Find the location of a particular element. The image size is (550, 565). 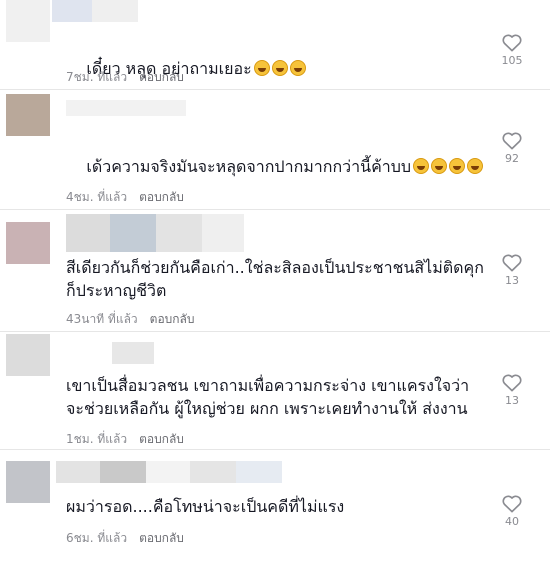

comment-meta: 1ชม. ที่แล้ว ตอบกลับ is located at coordinates (125, 439).